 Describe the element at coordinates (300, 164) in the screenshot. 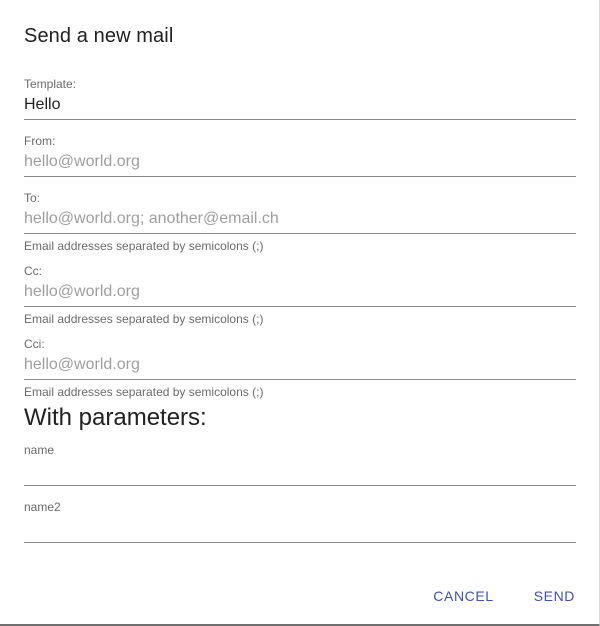

I see `from-input: hello@world.org` at that location.